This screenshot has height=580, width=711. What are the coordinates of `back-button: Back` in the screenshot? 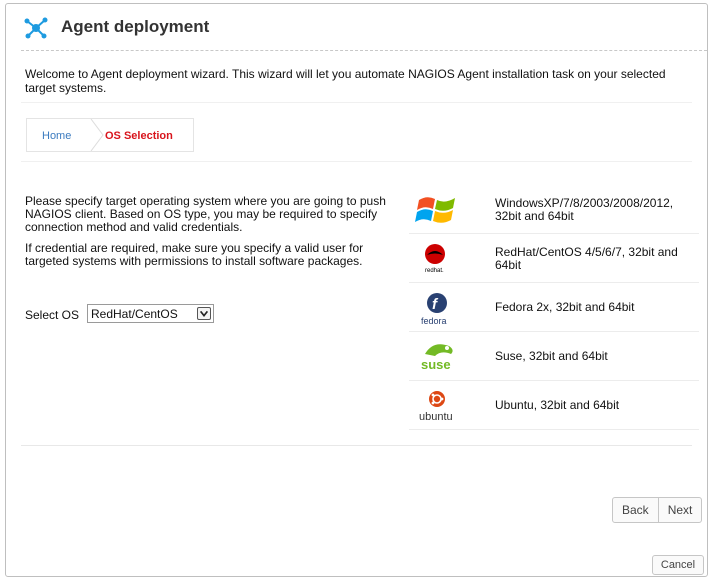 It's located at (635, 510).